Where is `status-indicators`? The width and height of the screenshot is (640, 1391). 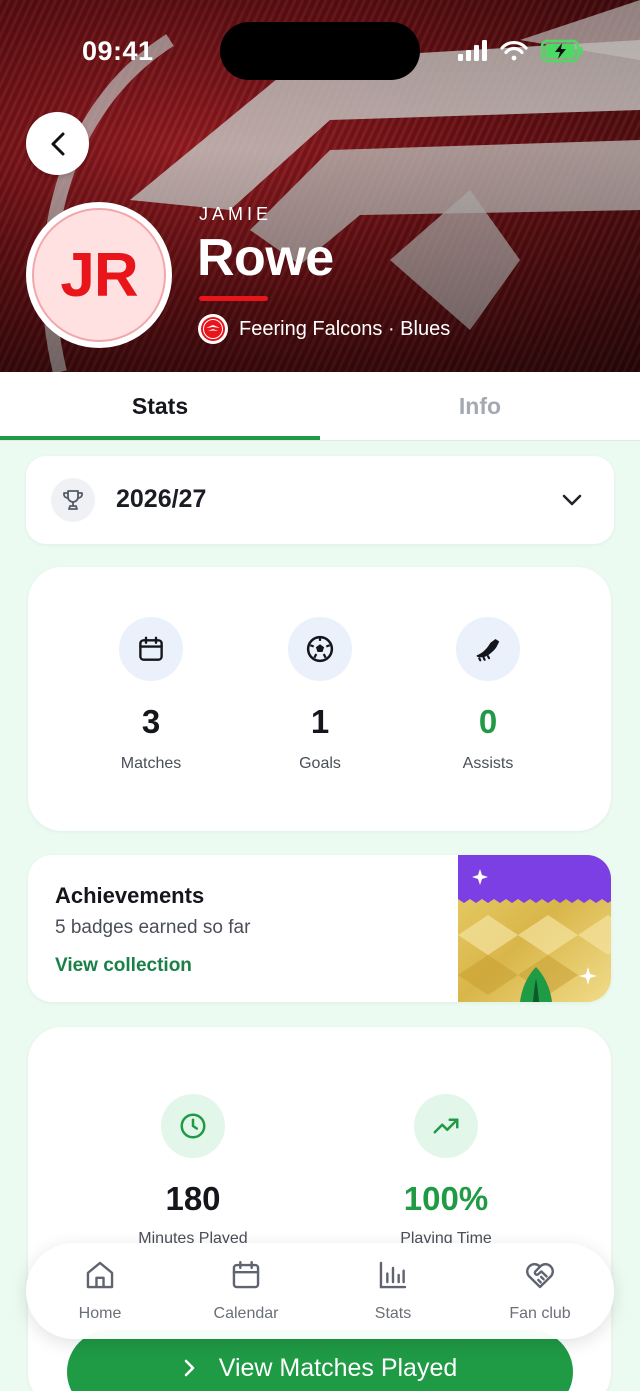
status-indicators is located at coordinates (520, 51).